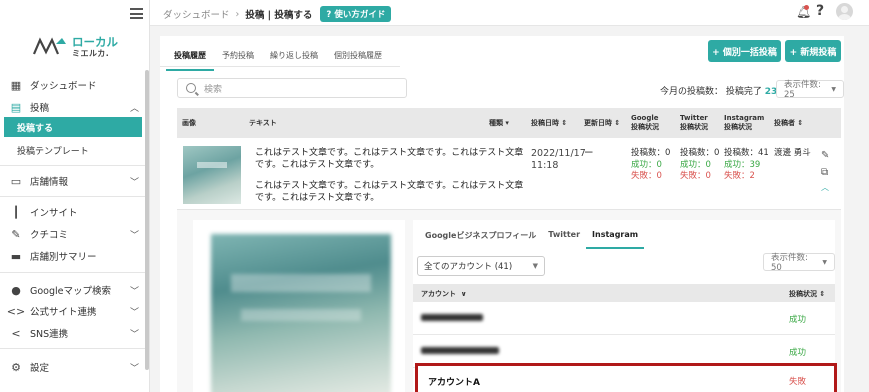  Describe the element at coordinates (63, 257) in the screenshot. I see `sidebar-item-label: 店舗別サマリー` at that location.